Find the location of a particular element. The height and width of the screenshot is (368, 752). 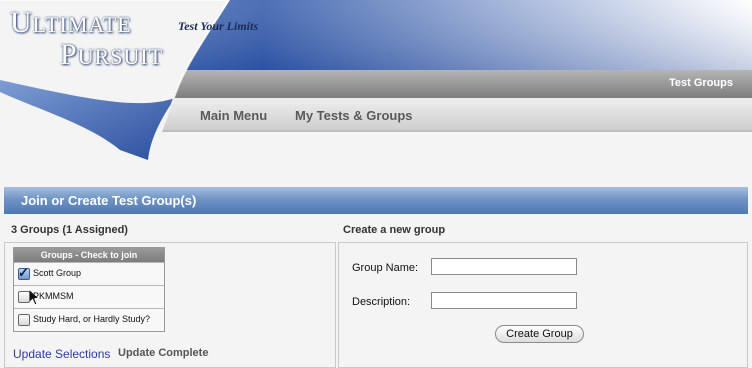

group-row: ✓ Scott Group is located at coordinates (89, 284).